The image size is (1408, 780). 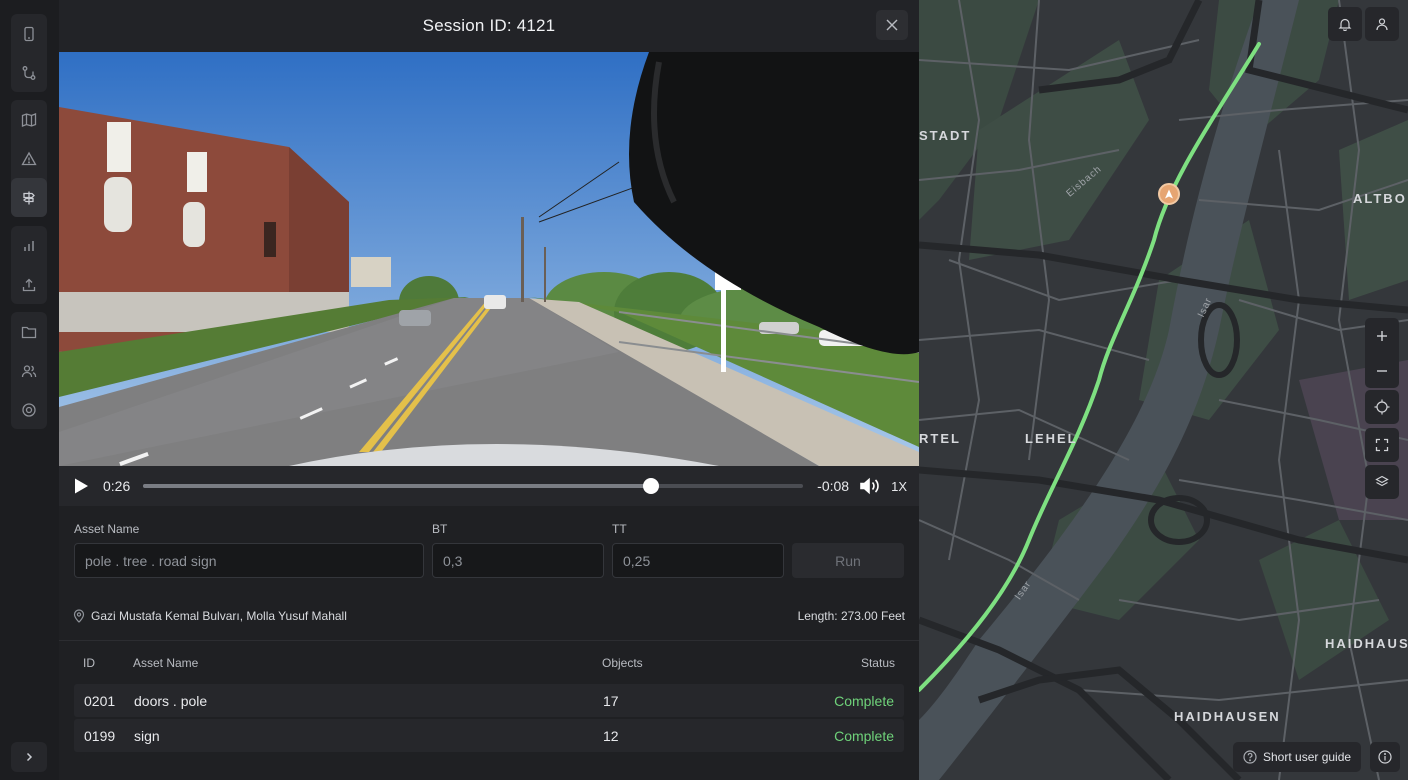 I want to click on user-icon, so click(x=1382, y=24).